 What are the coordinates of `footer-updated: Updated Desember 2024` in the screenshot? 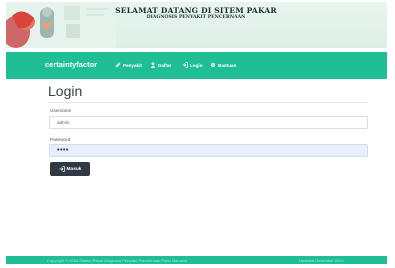 It's located at (321, 260).